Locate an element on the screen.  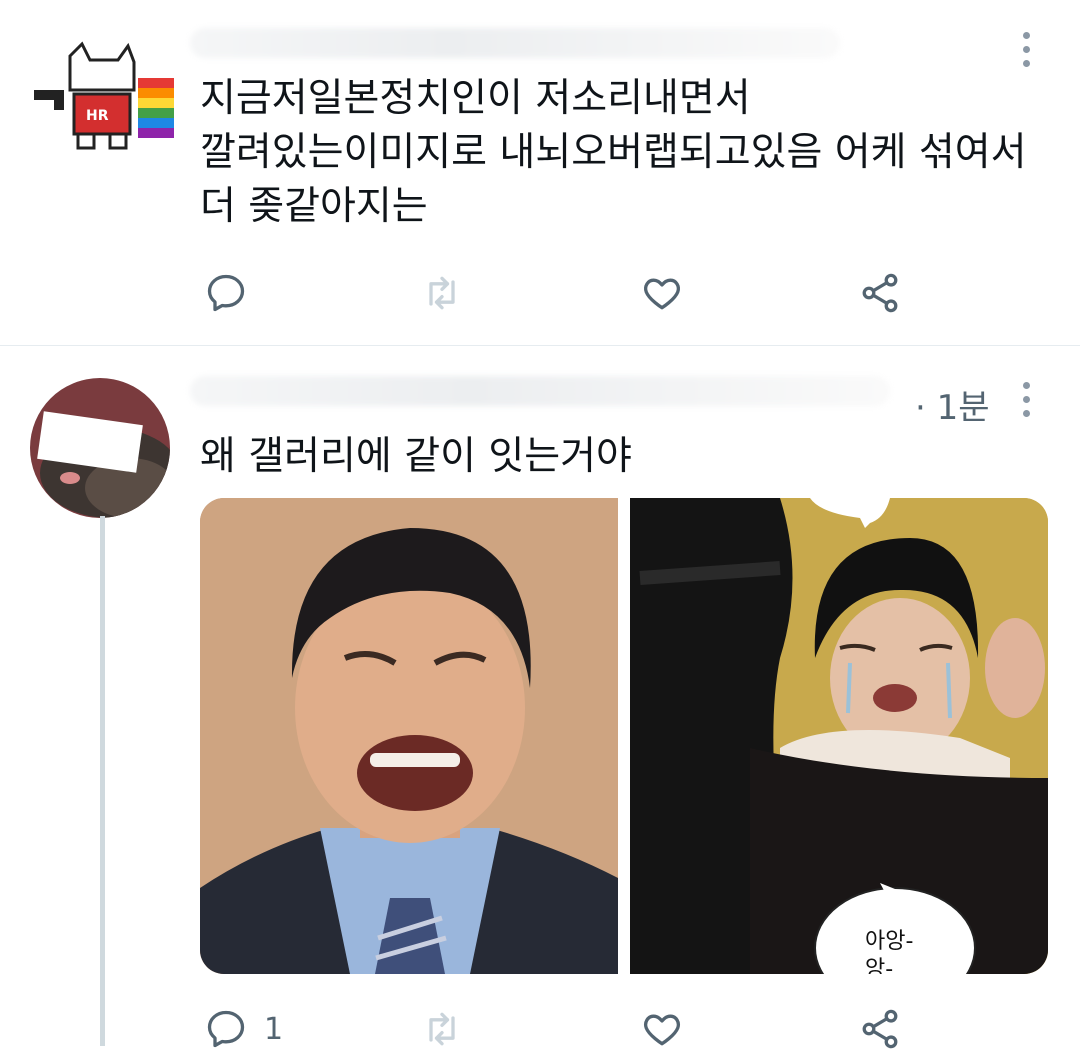
avatar: HR is located at coordinates (105, 100).